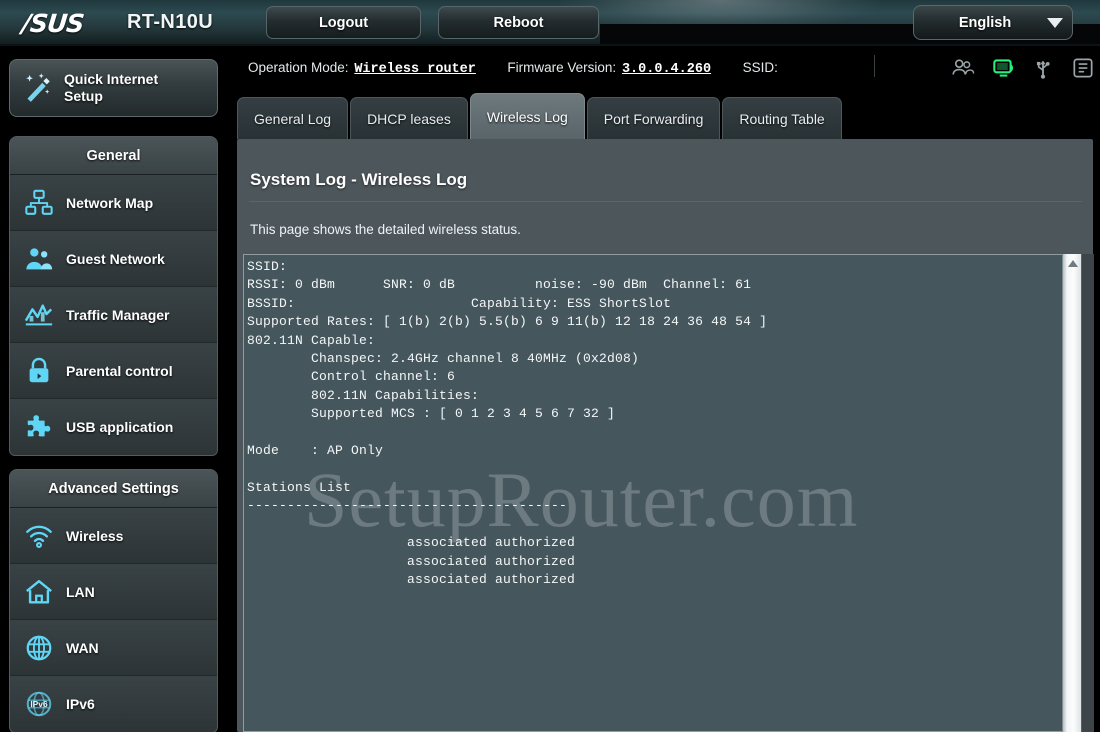 Image resolution: width=1100 pixels, height=732 pixels. I want to click on sidebar-item-wireless: Wireless, so click(113, 536).